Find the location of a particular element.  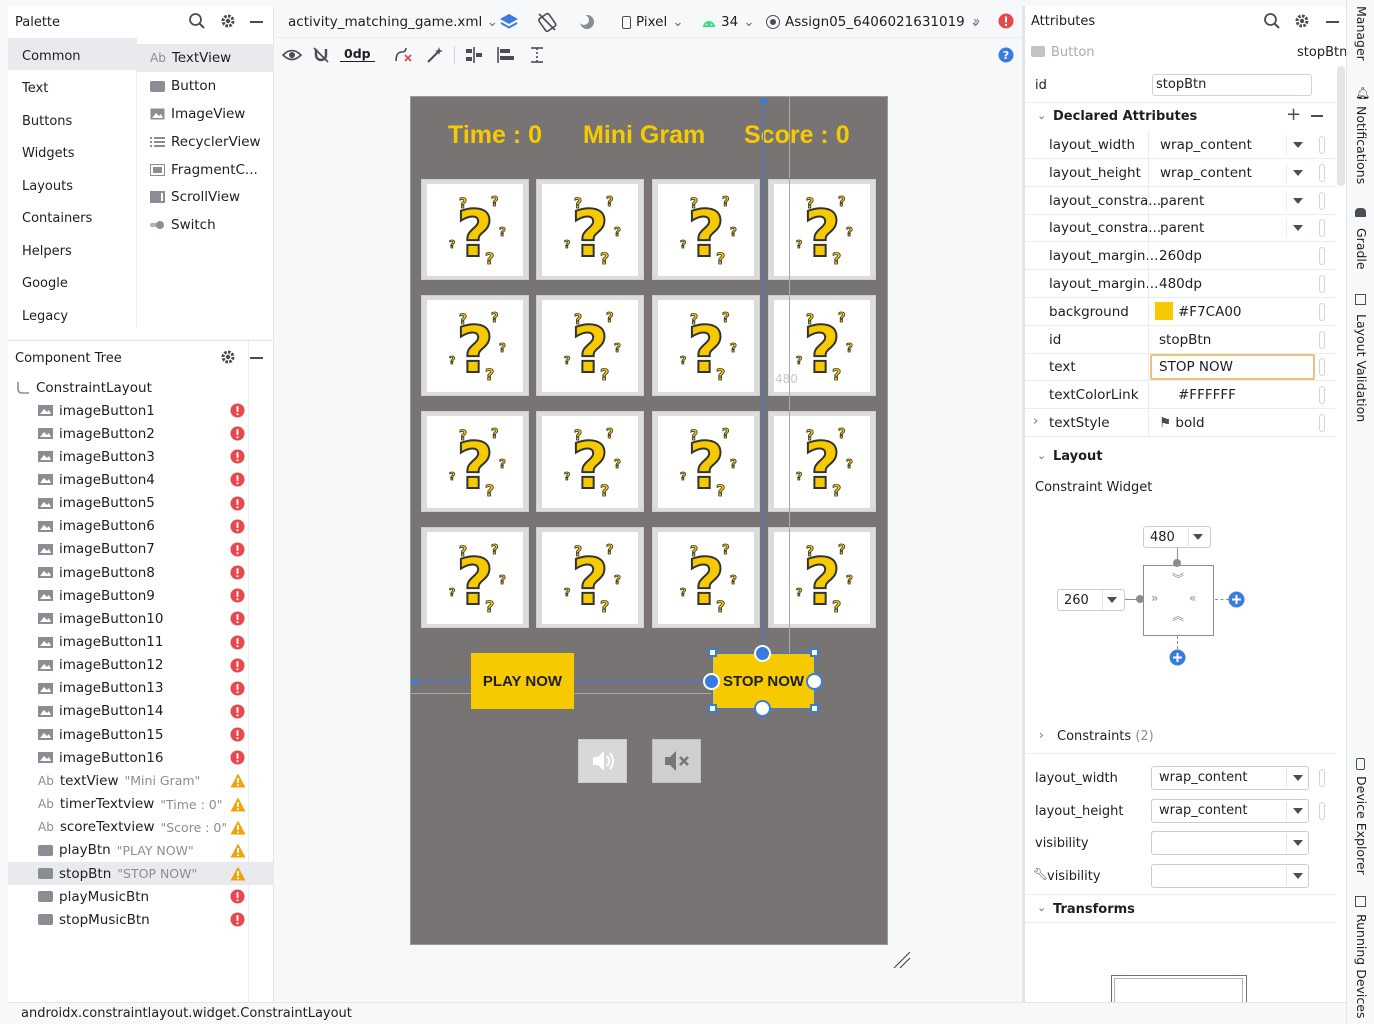

tree-item: imageButton16 is located at coordinates (141, 757).